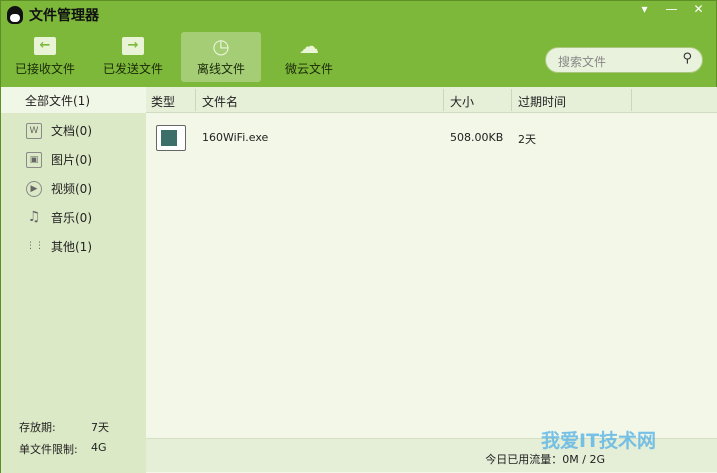 This screenshot has height=473, width=717. I want to click on traffic-usage: 今日已用流量：0M / 2G, so click(545, 459).